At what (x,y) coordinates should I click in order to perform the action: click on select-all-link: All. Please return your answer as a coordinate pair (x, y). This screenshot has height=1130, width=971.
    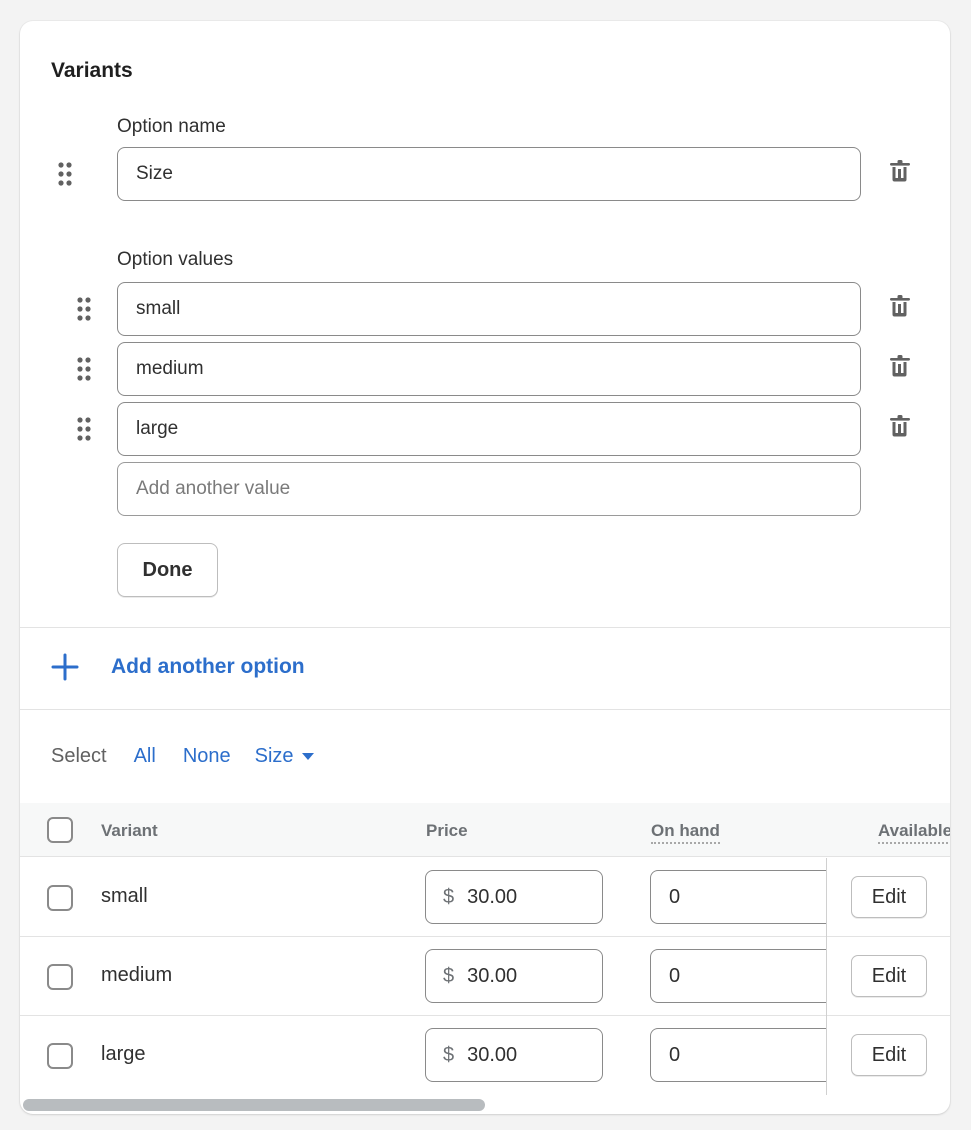
    Looking at the image, I should click on (145, 756).